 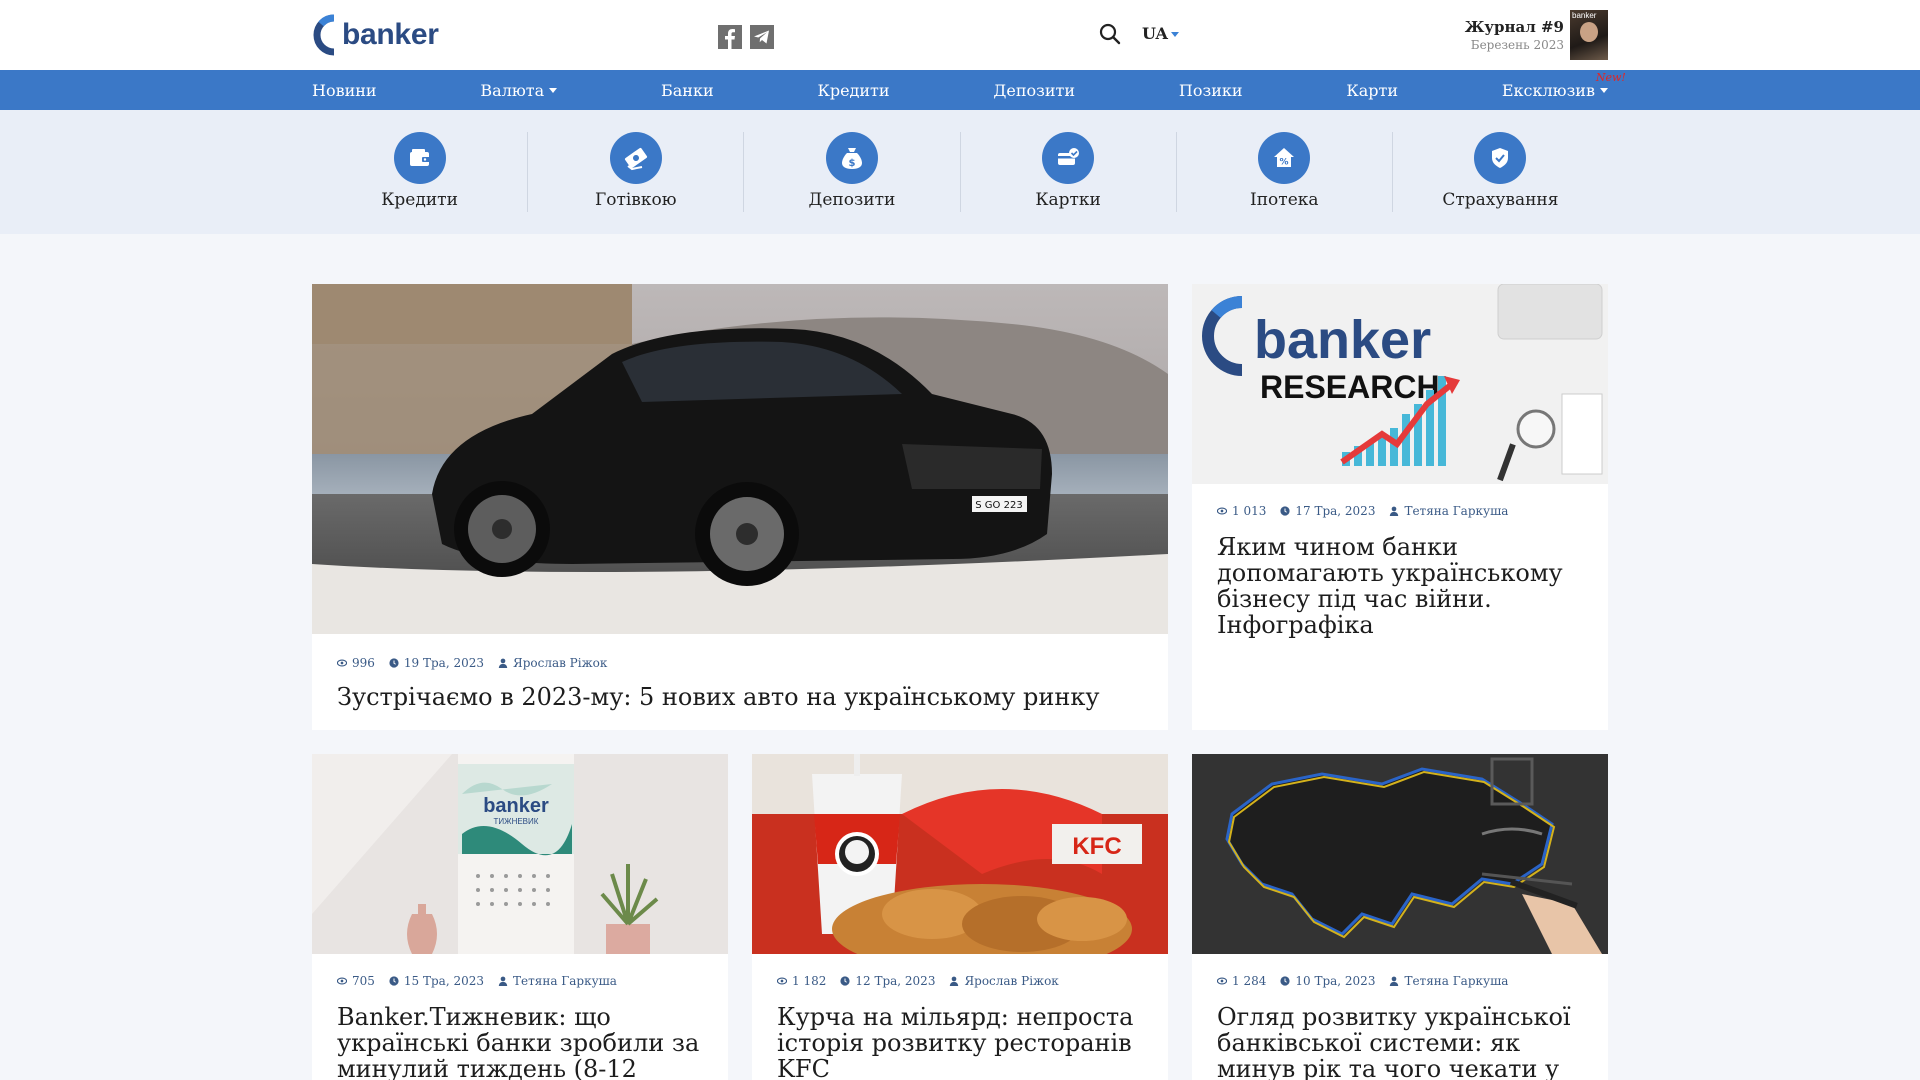 I want to click on language-label: UA, so click(x=1155, y=33).